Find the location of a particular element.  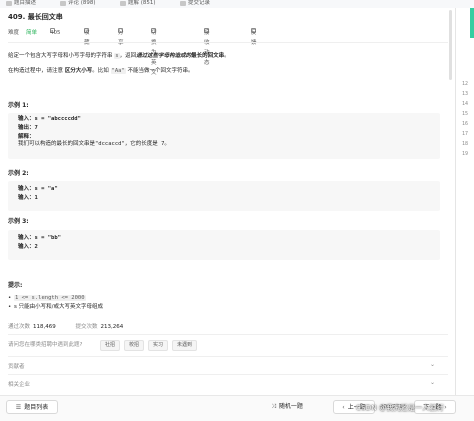

document-icon is located at coordinates (9, 3).